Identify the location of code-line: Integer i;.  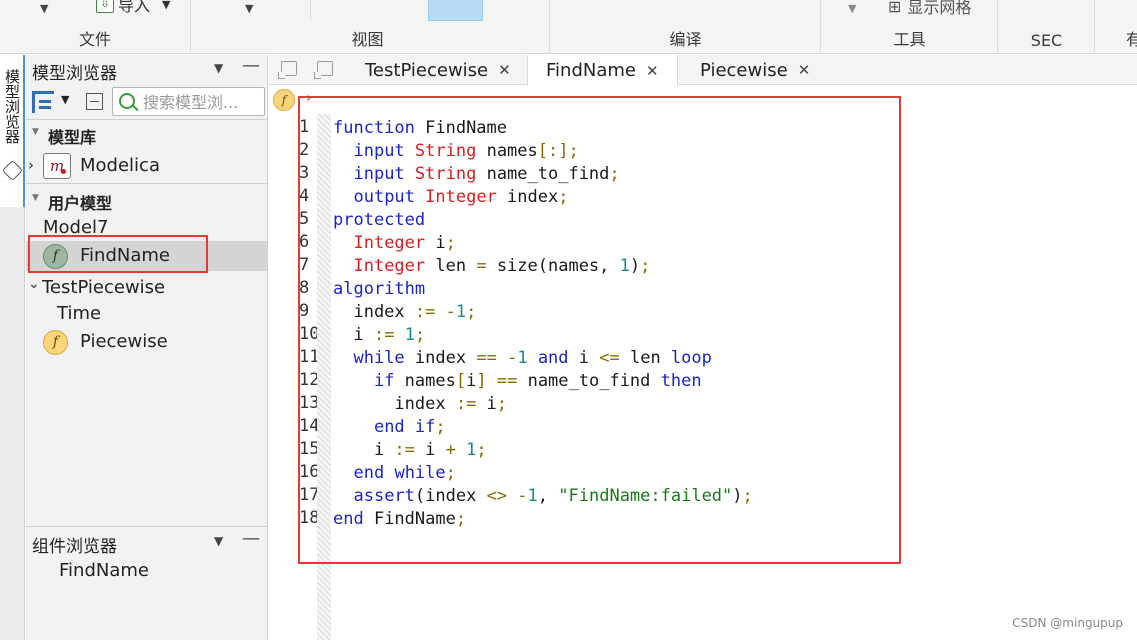
(394, 243).